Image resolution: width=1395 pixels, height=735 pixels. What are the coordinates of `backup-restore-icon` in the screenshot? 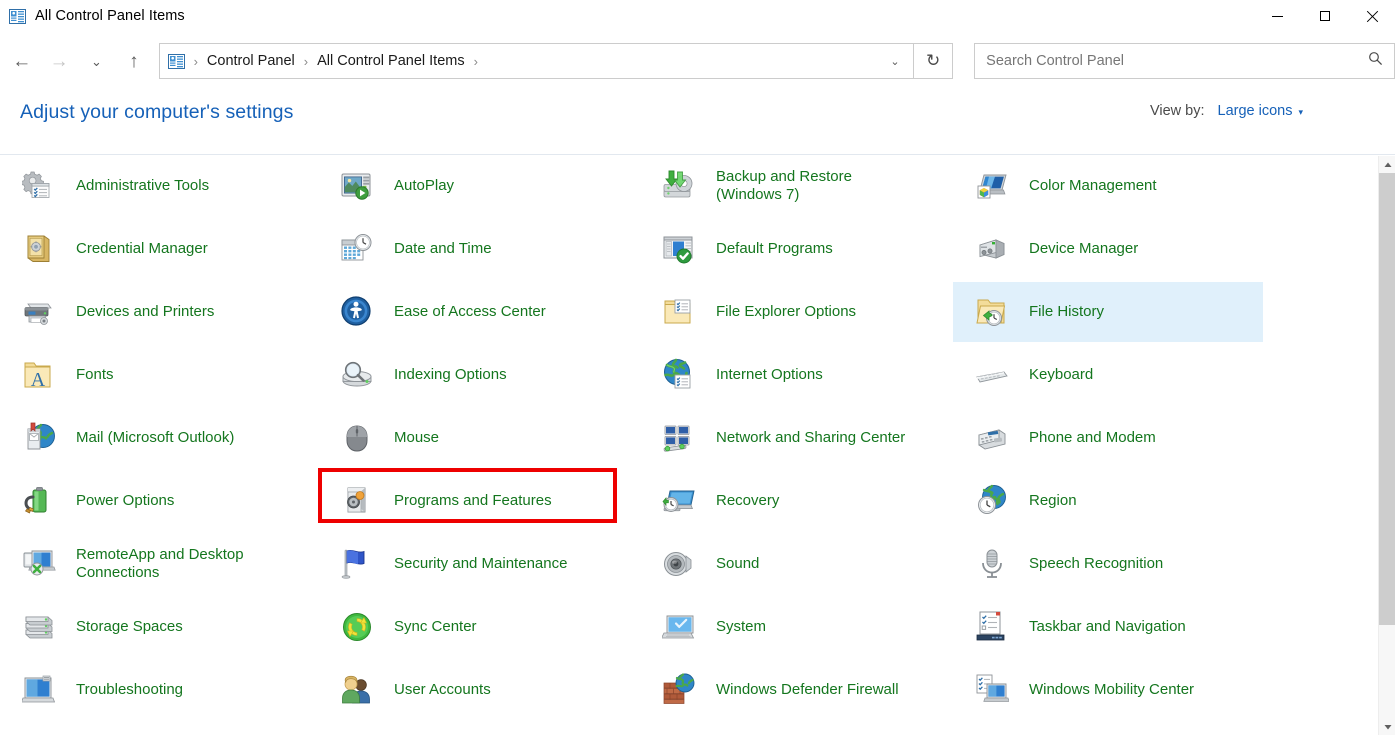 It's located at (679, 186).